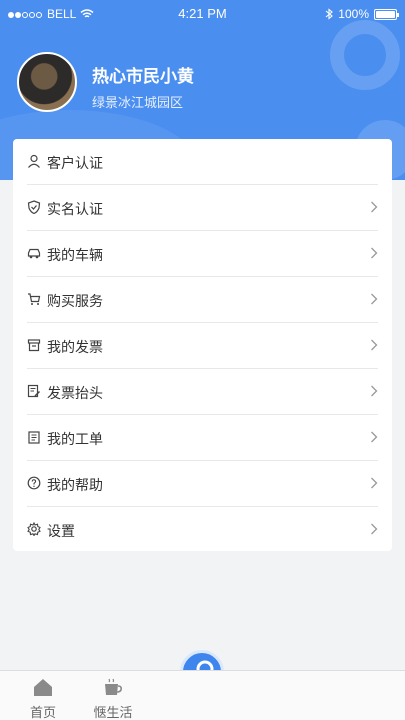 The height and width of the screenshot is (720, 405). I want to click on battery-fill, so click(385, 14).